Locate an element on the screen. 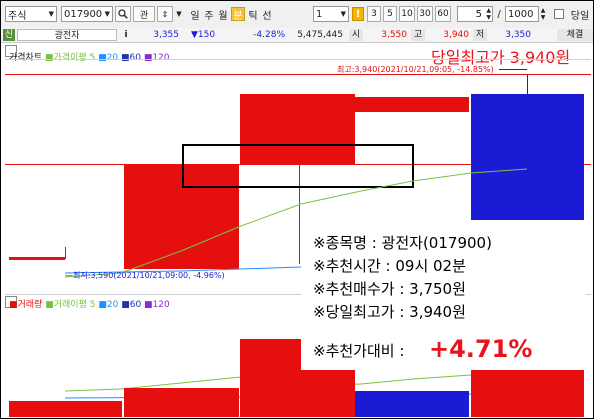 This screenshot has width=594, height=419. vma60-label: 60 is located at coordinates (135, 305).